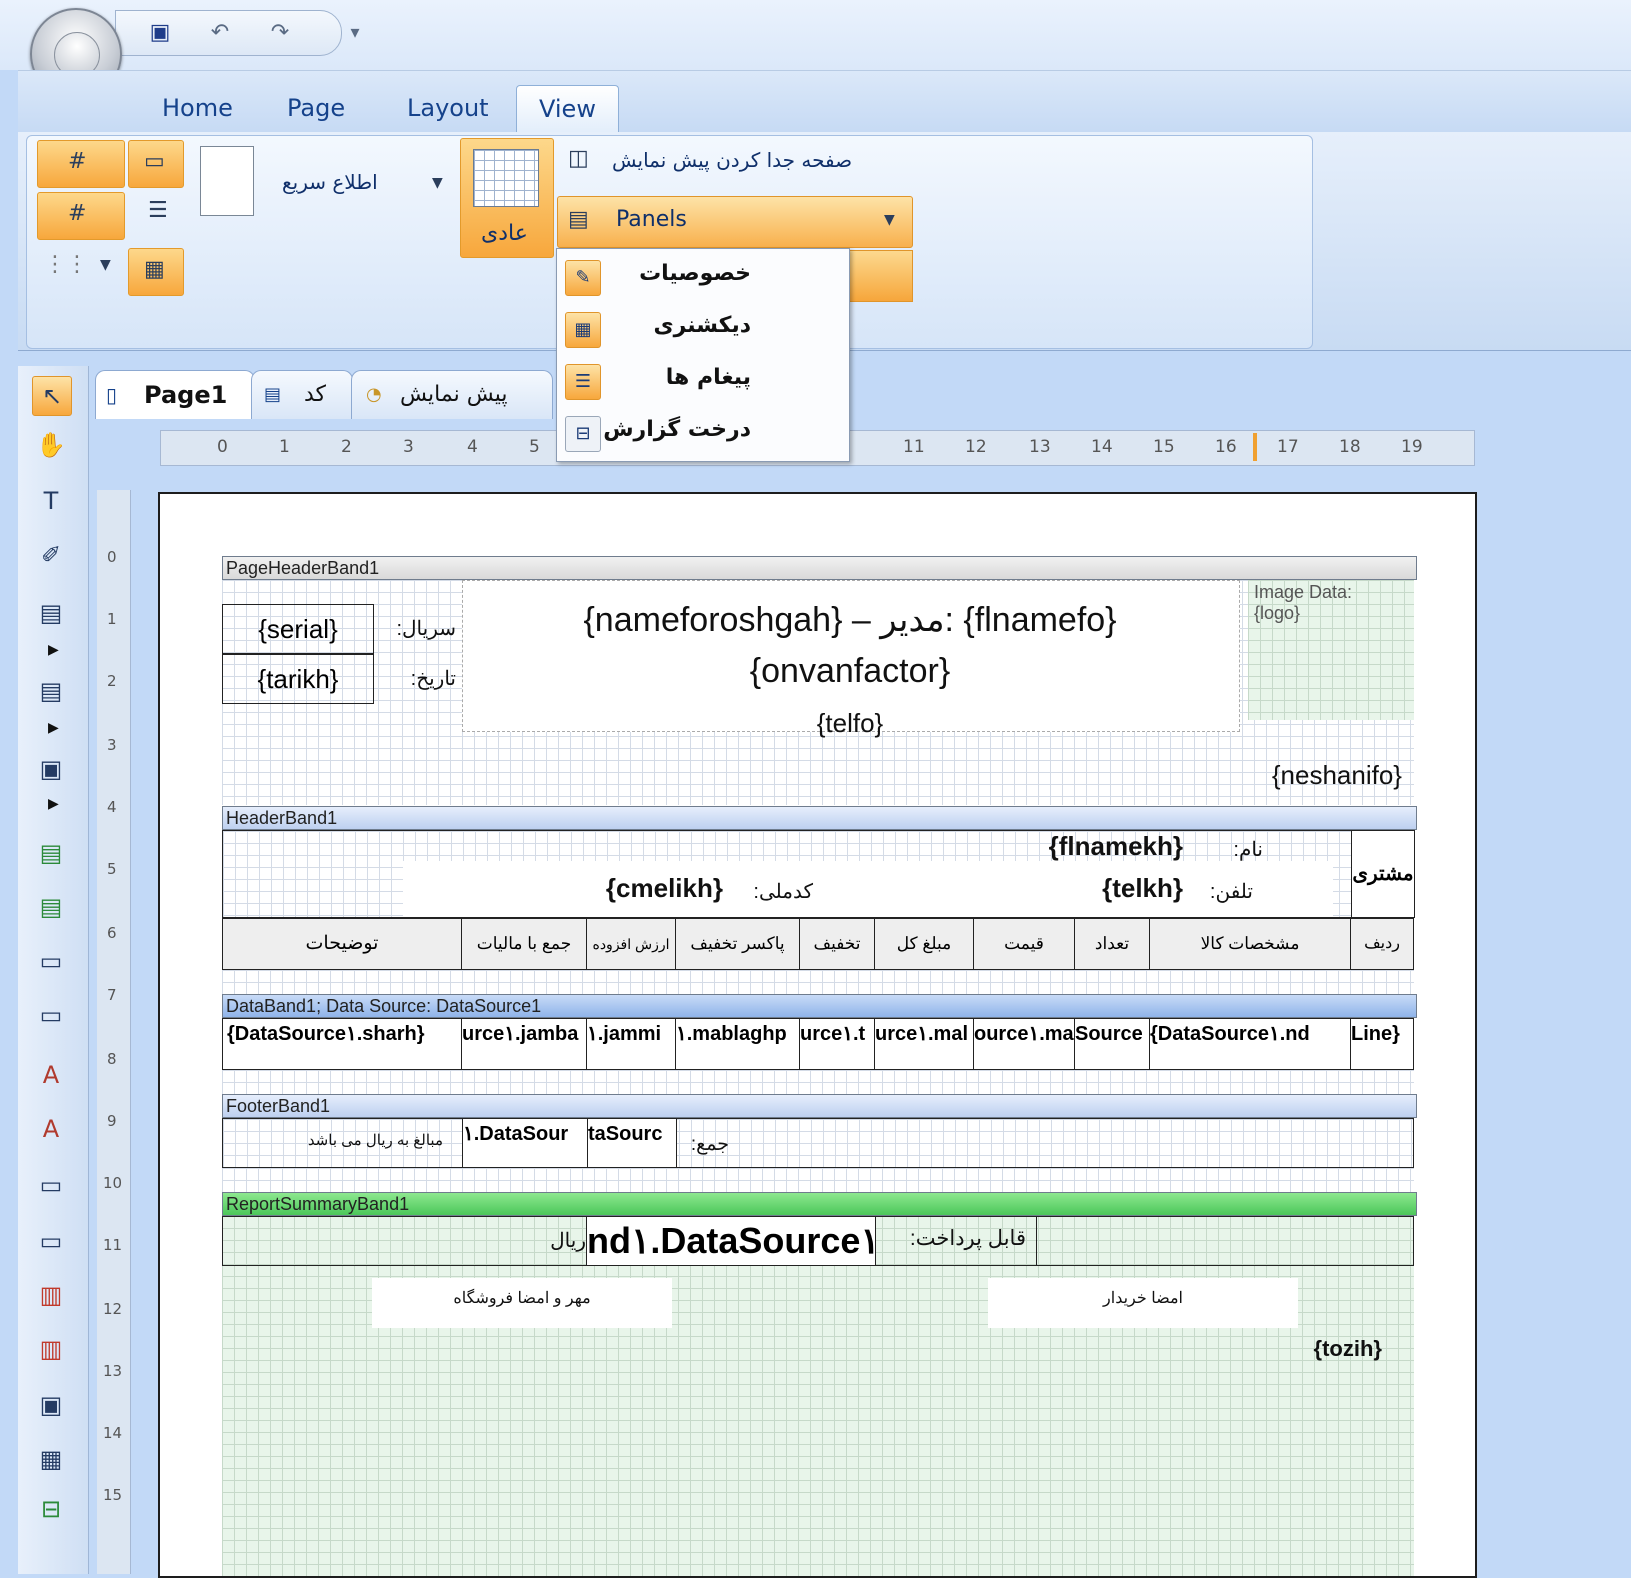 The width and height of the screenshot is (1631, 1578). Describe the element at coordinates (507, 198) in the screenshot. I see `normal-view-button: عادی` at that location.